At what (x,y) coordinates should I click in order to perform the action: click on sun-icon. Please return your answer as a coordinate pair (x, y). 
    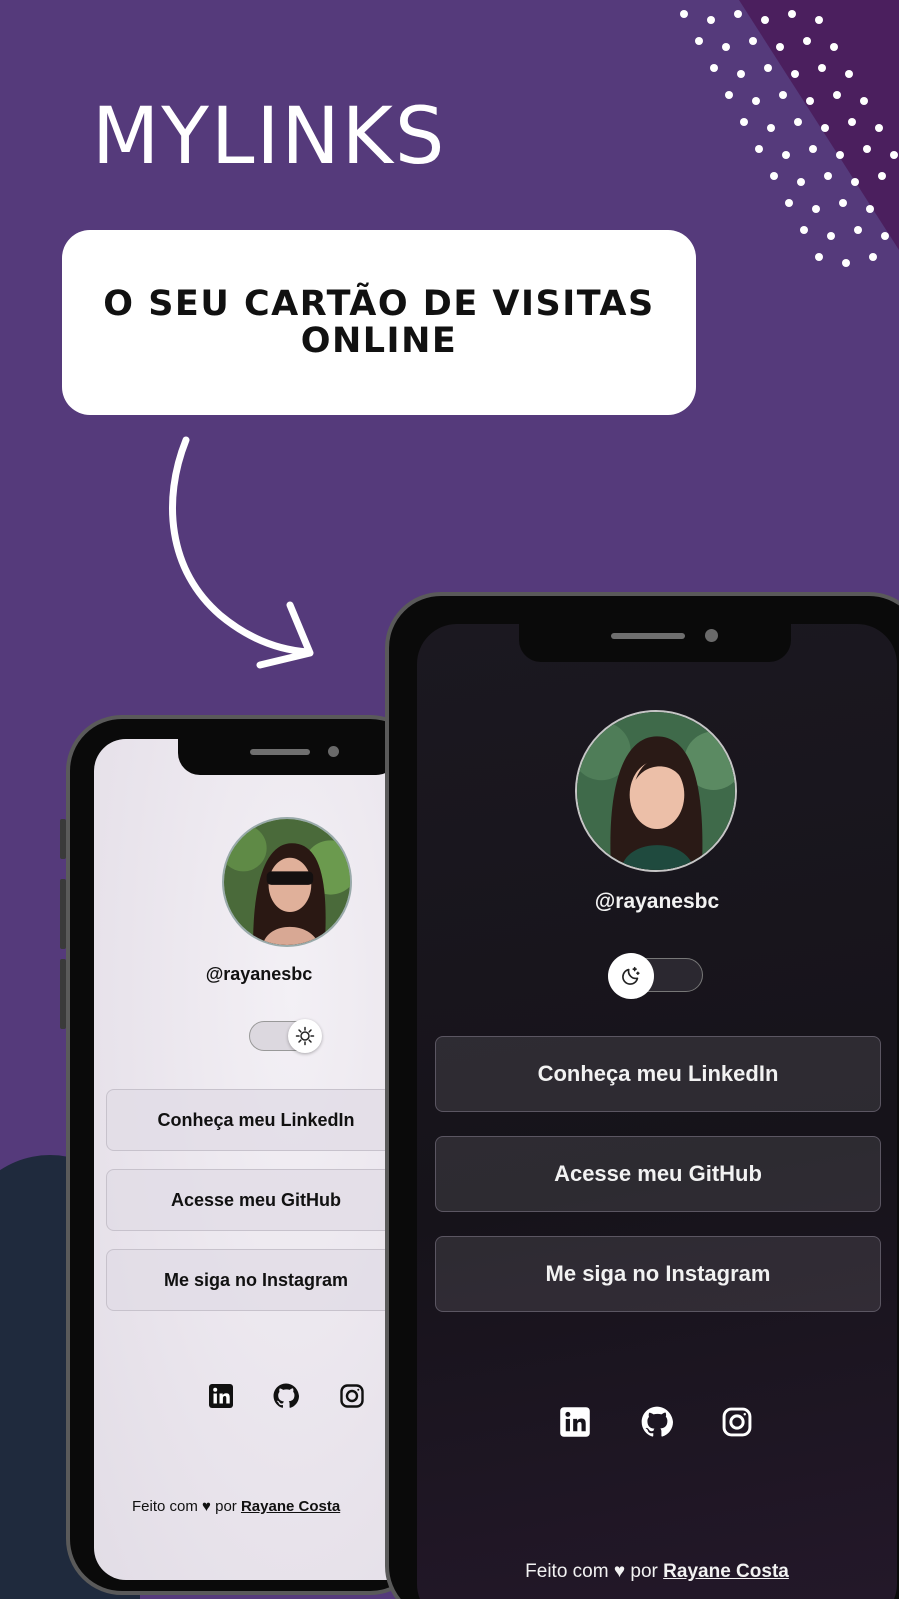
    Looking at the image, I should click on (305, 1036).